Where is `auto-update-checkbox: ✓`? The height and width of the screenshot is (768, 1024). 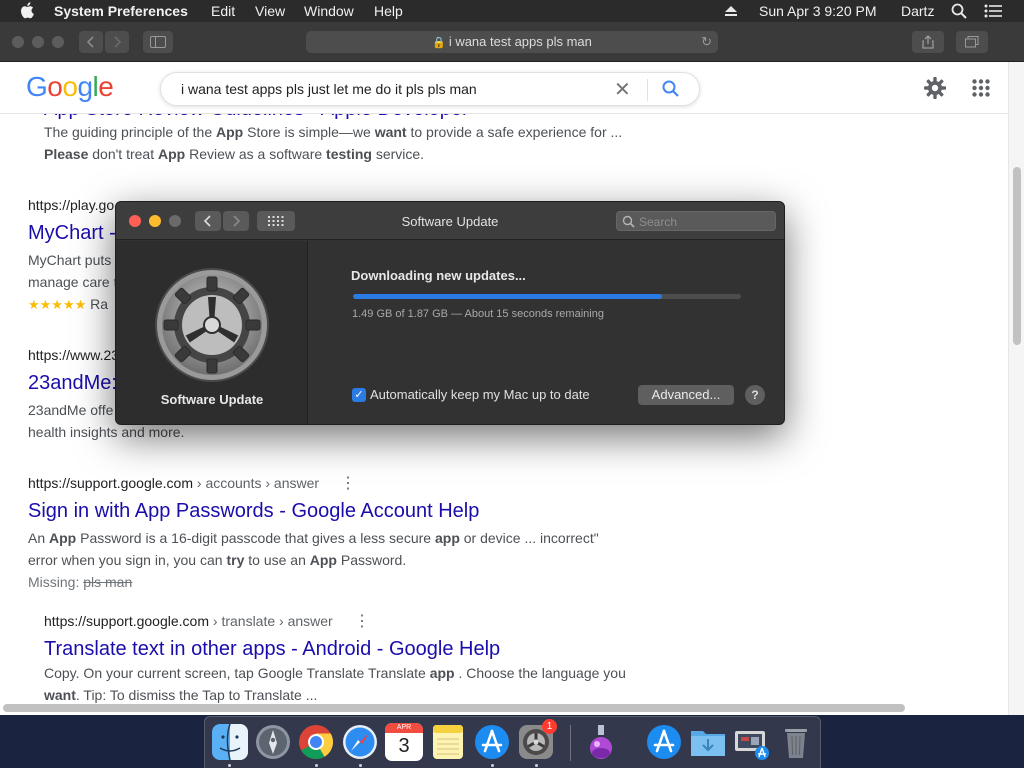
auto-update-checkbox: ✓ is located at coordinates (359, 395).